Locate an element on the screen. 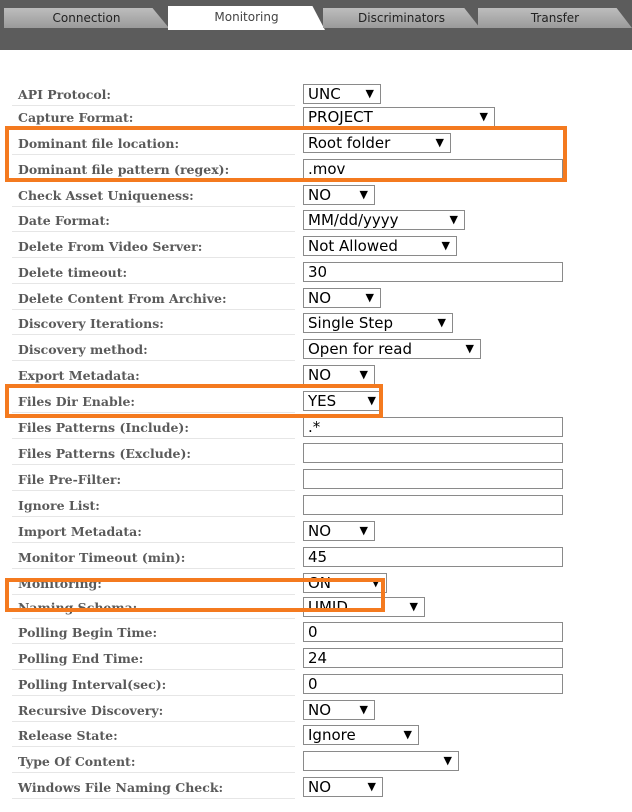 The width and height of the screenshot is (632, 812). field-label: Monitor Timeout (min): is located at coordinates (102, 557).